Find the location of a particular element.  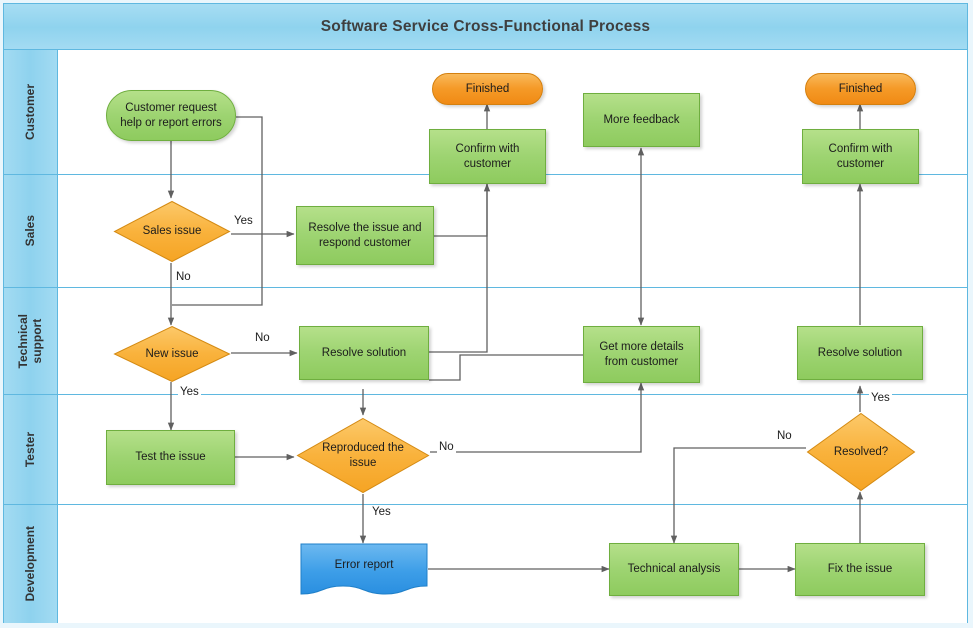

lane-label-development: Development is located at coordinates (29, 564).